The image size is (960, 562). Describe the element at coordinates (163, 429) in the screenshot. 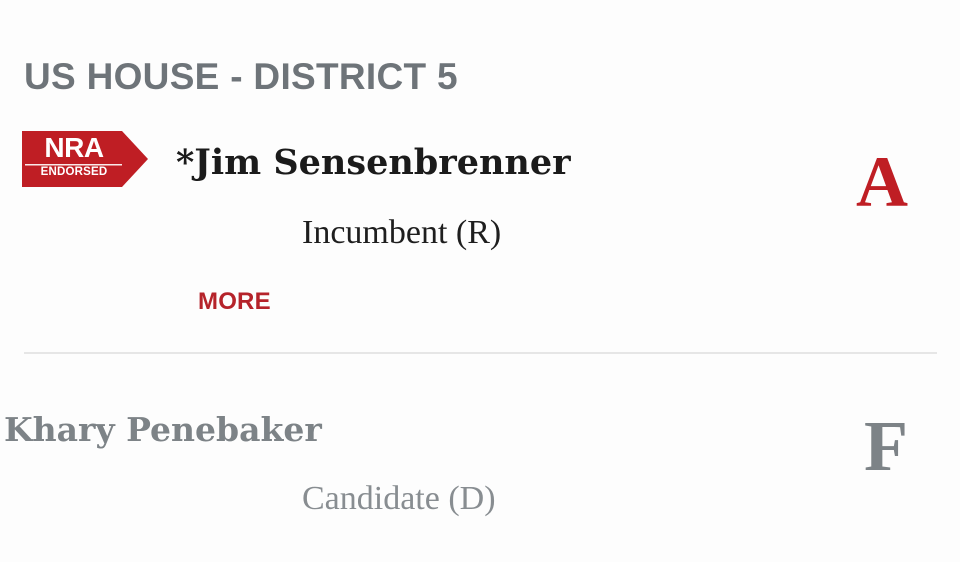

I see `candidate-name: Khary Penebaker` at that location.